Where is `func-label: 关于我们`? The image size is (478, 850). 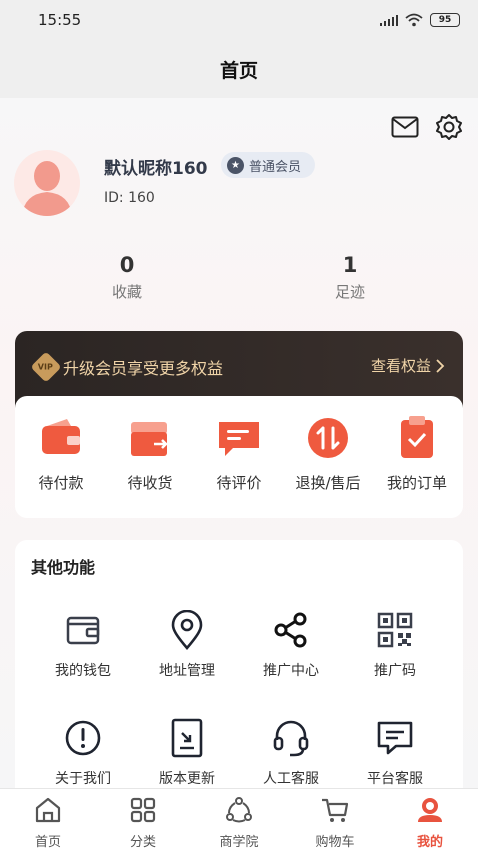
func-label: 关于我们 is located at coordinates (83, 779).